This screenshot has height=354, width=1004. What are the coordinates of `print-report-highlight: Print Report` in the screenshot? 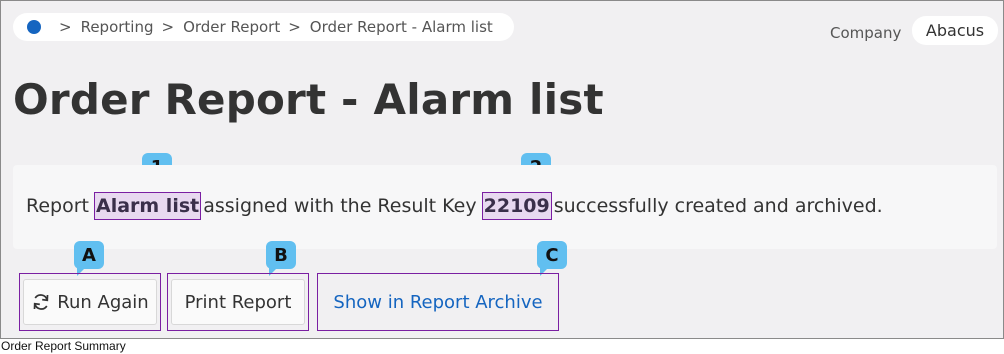 It's located at (238, 302).